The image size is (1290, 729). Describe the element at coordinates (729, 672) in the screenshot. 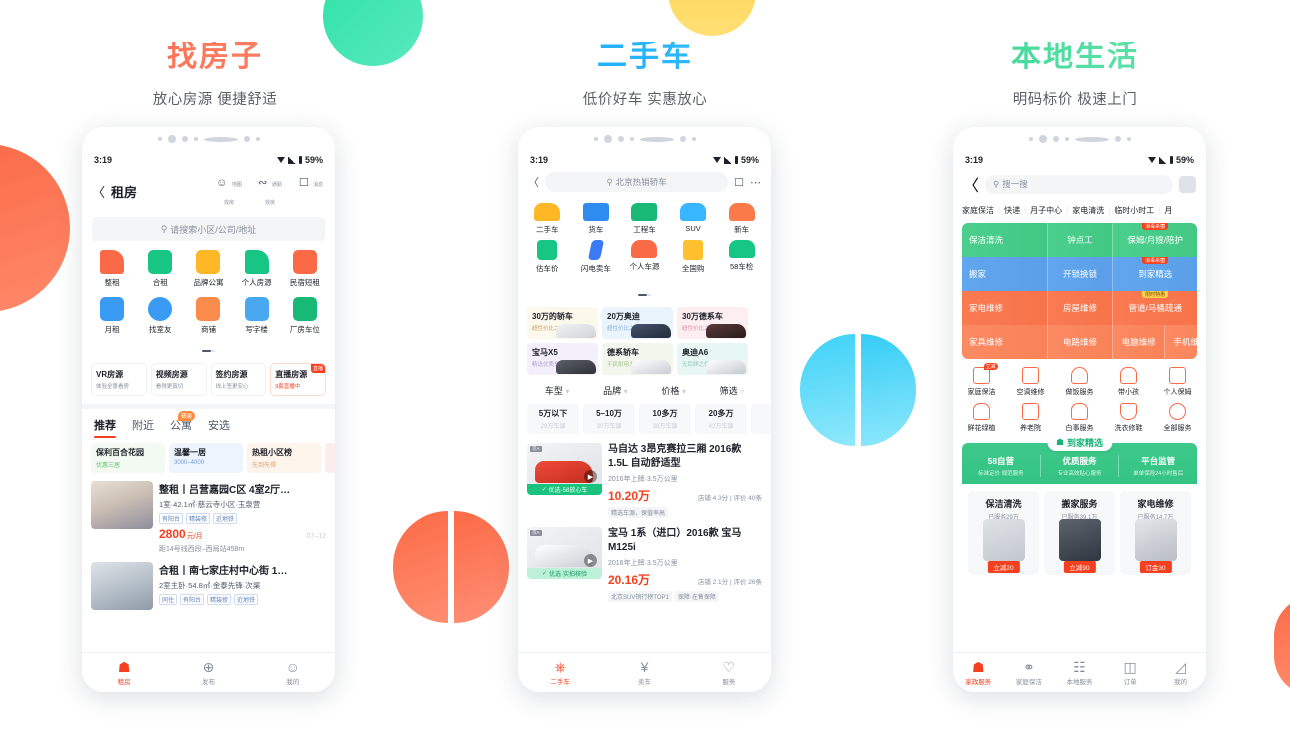

I see `tabbar-item-service: ♡ 服务` at that location.